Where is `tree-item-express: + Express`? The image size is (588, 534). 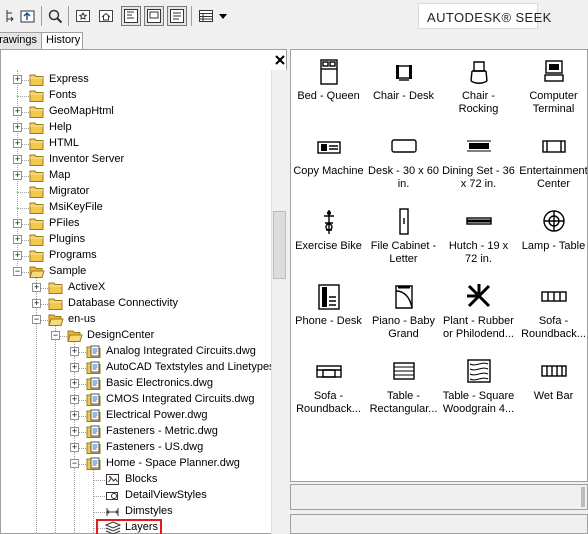 tree-item-express: + Express is located at coordinates (136, 80).